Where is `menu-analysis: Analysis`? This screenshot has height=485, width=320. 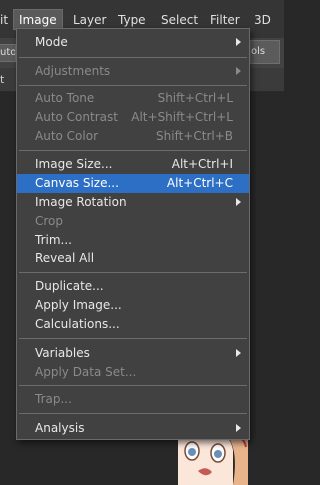 menu-analysis: Analysis is located at coordinates (133, 428).